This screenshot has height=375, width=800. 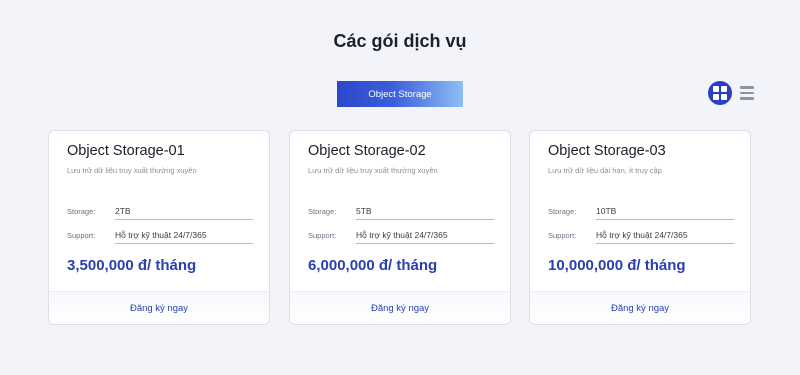 I want to click on storage-value: 2TB, so click(x=184, y=213).